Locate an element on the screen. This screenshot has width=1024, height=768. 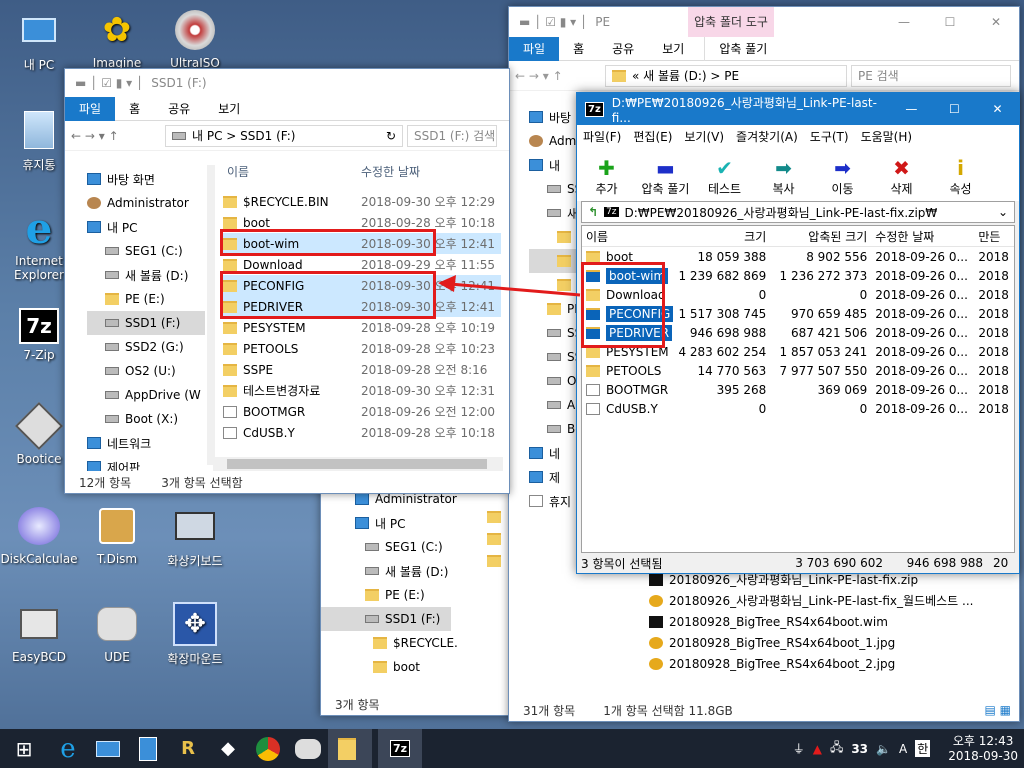
address-bar: 내 PC > SSD1 (F:) ↻ is located at coordinates (284, 135).